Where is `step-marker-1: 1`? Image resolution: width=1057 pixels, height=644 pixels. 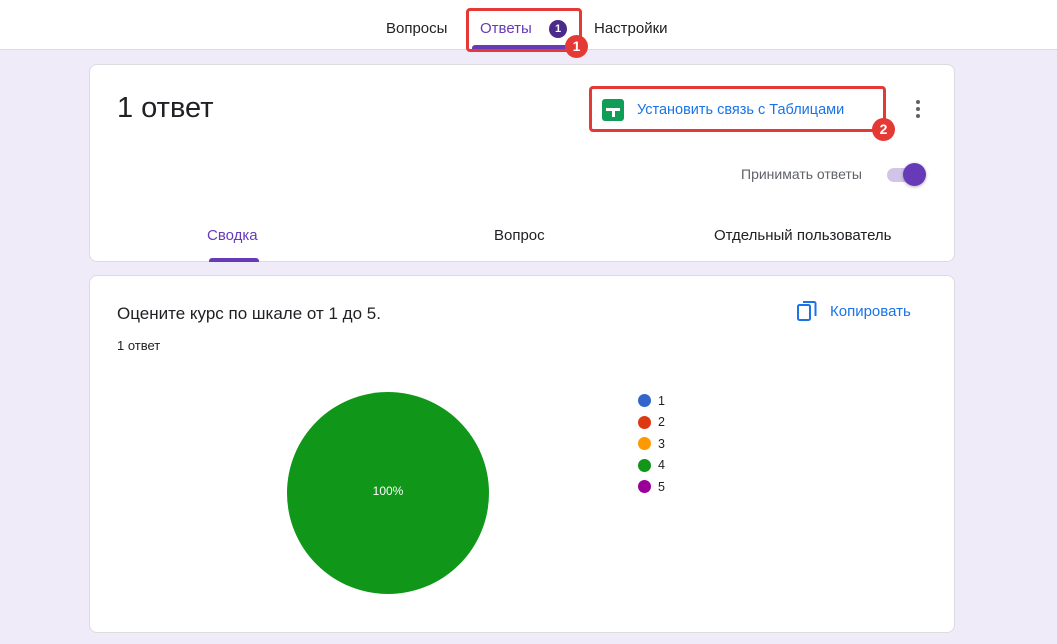
step-marker-1: 1 is located at coordinates (576, 46).